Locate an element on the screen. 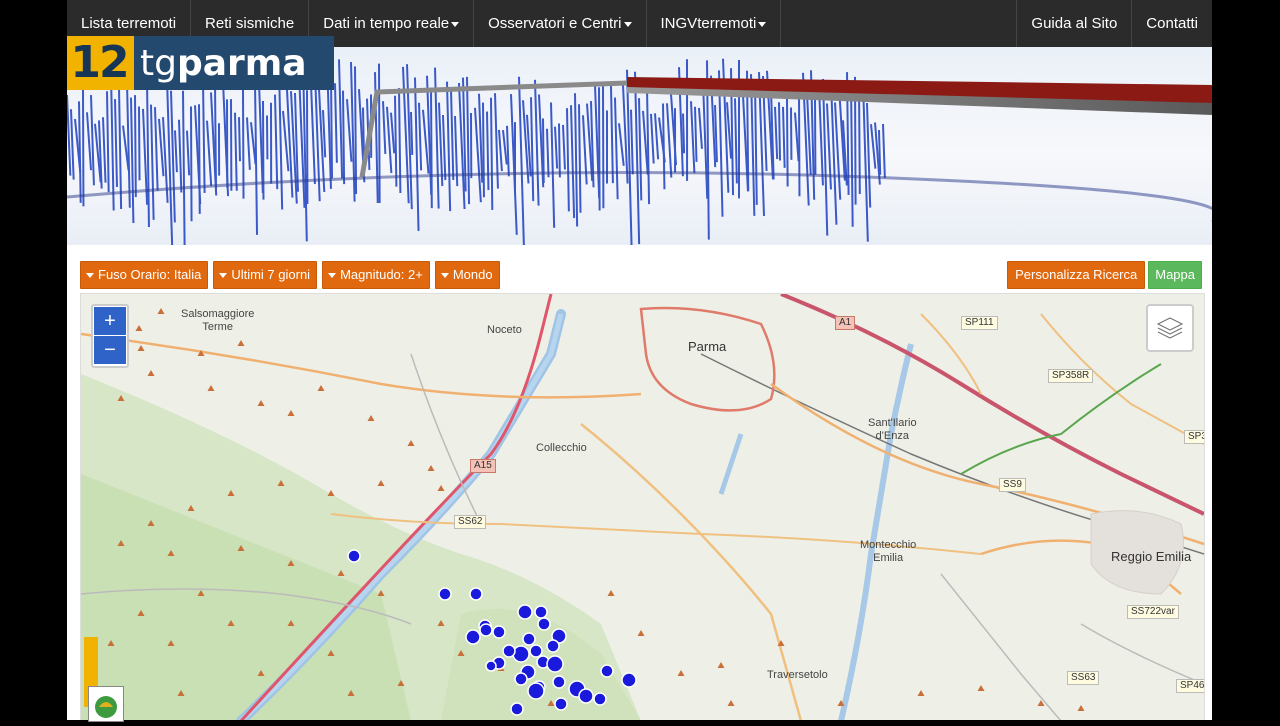 The width and height of the screenshot is (1280, 726). area-dropdown: Mondo is located at coordinates (467, 275).